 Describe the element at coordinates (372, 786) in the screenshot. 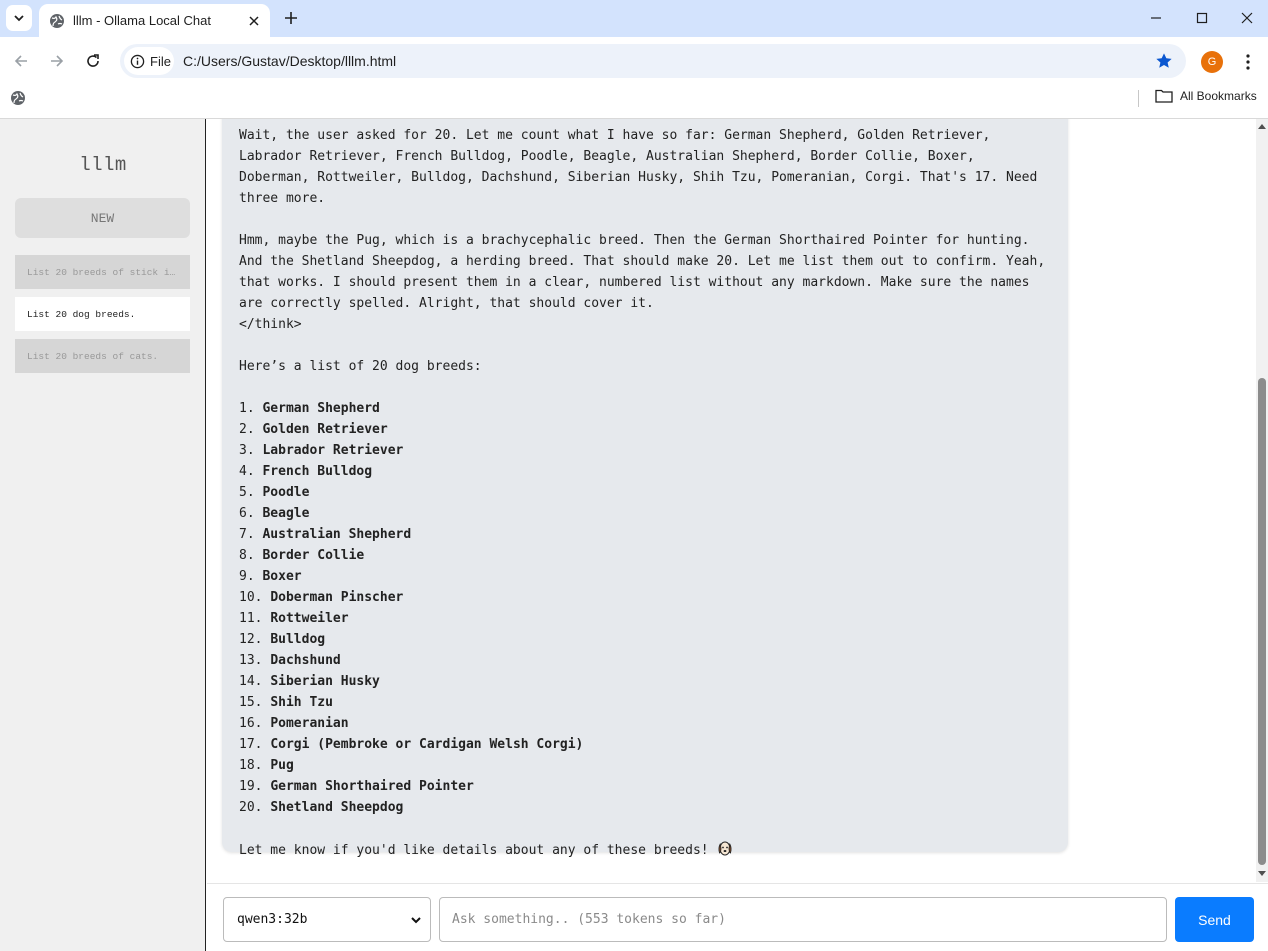

I see `breed-name: German Shorthaired Pointer` at that location.